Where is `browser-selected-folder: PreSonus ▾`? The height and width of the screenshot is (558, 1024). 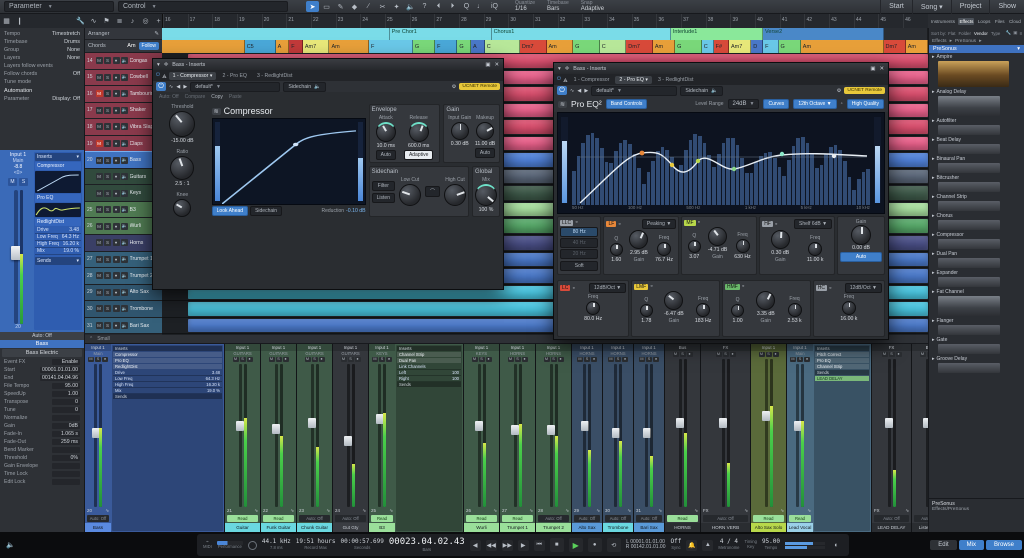 browser-selected-folder: PreSonus ▾ is located at coordinates (976, 49).